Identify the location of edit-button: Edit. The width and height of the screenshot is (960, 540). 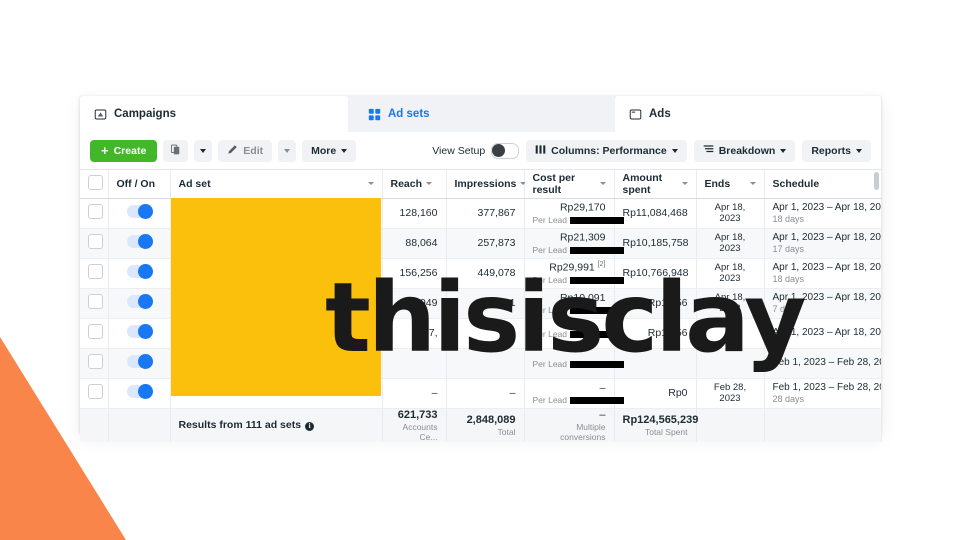
(245, 150).